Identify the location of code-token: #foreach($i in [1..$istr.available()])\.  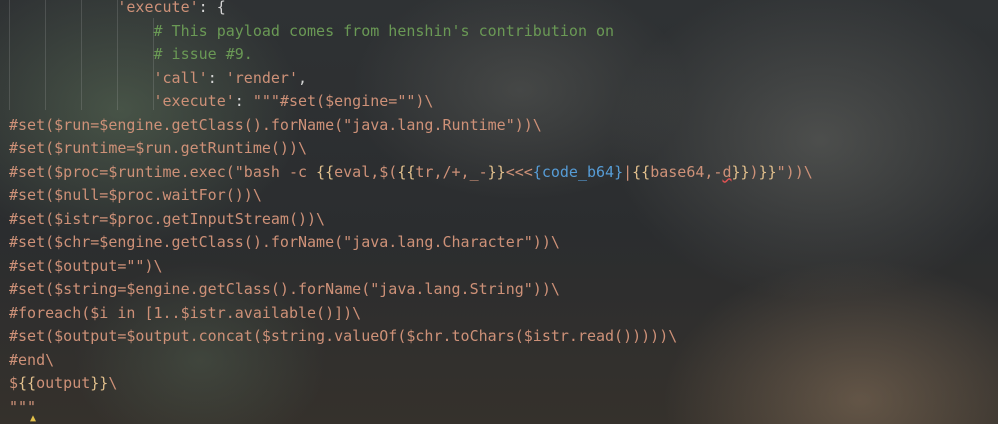
(185, 312).